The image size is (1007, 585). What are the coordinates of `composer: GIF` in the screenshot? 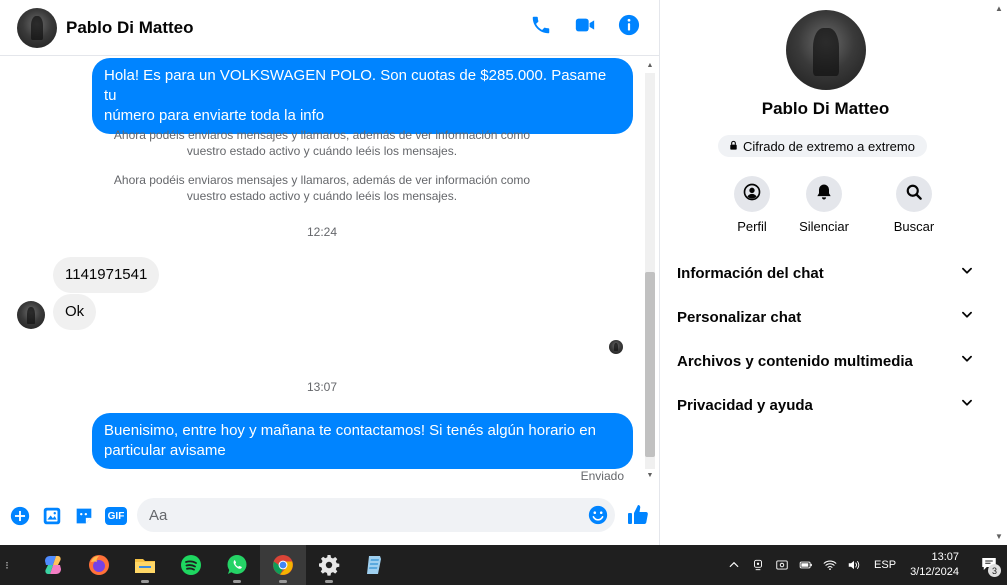 It's located at (330, 516).